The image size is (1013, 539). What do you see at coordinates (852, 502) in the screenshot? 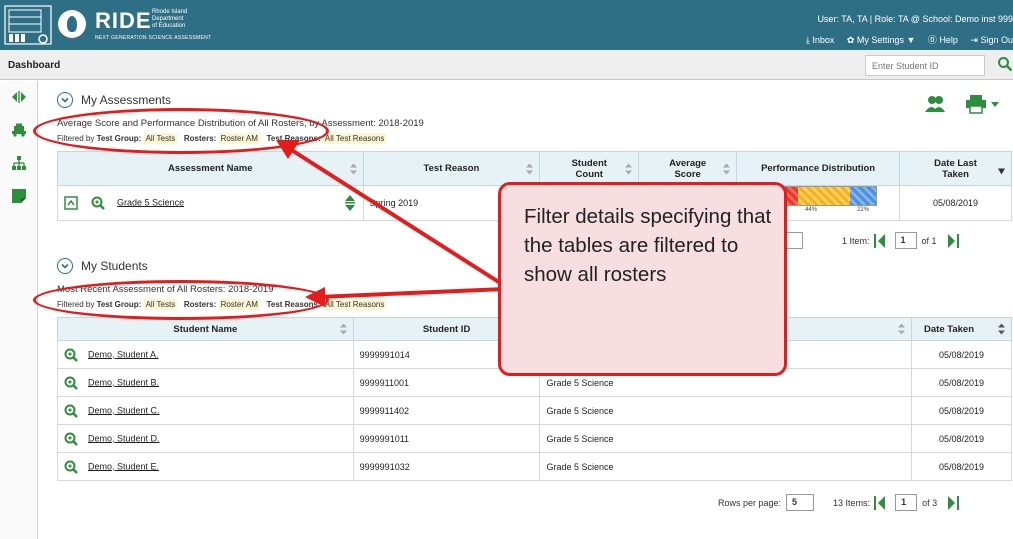
I see `item-count: 13 Items:` at bounding box center [852, 502].